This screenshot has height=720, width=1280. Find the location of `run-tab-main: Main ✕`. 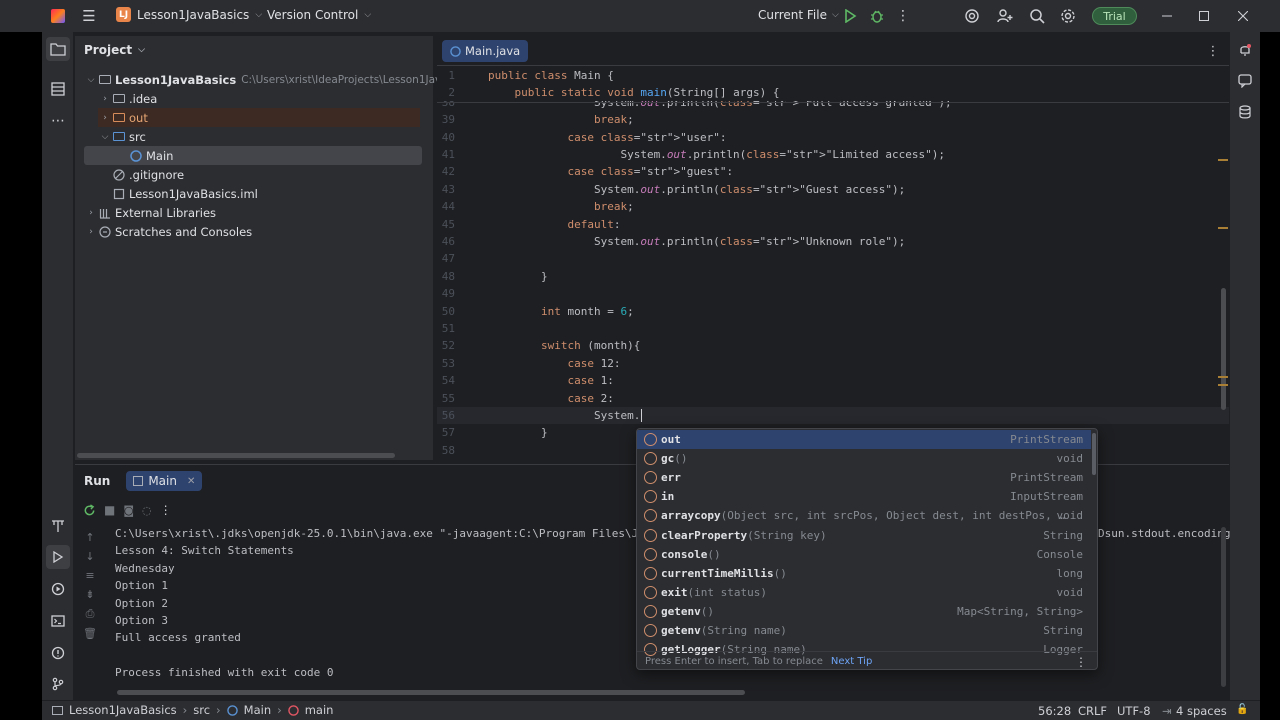

run-tab-main: Main ✕ is located at coordinates (164, 481).